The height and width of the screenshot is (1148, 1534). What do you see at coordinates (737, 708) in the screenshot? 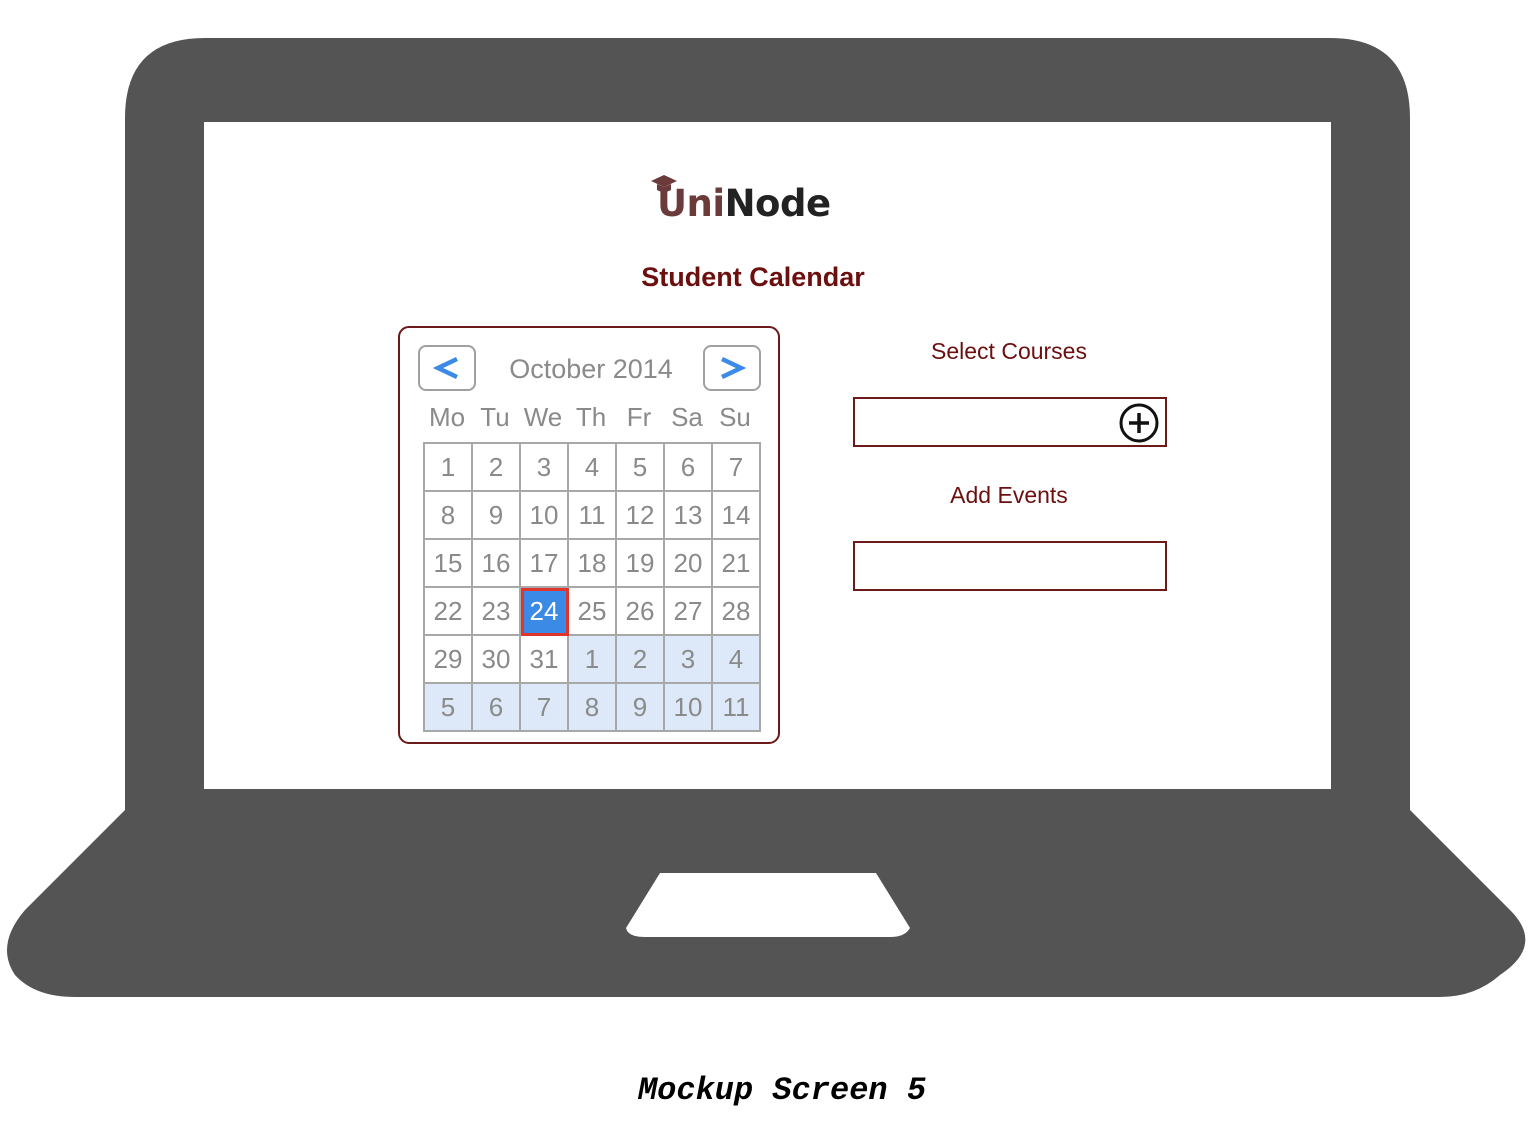
I see `calendar-day-next-month: 11` at bounding box center [737, 708].